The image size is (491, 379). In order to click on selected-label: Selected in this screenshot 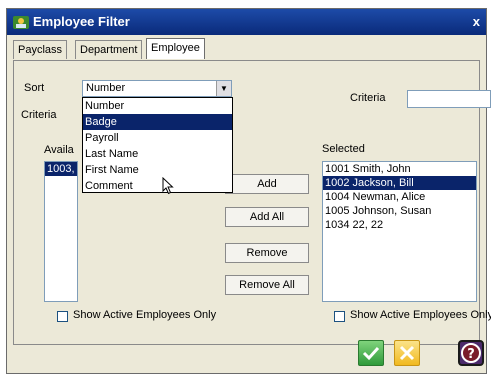, I will do `click(343, 149)`.